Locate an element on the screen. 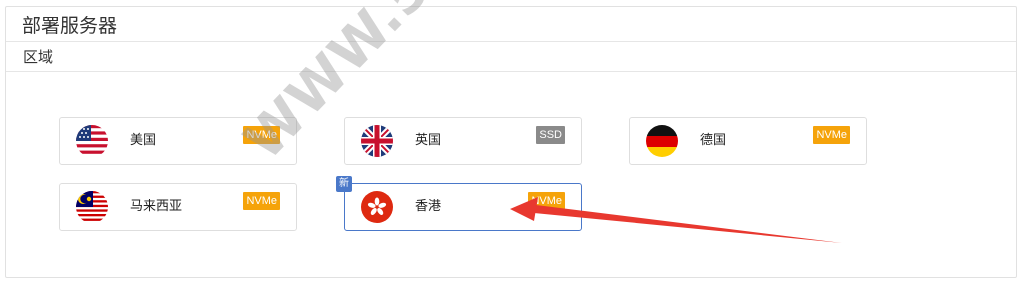 The width and height of the screenshot is (1024, 283). region-label-usa: 美国 is located at coordinates (143, 140).